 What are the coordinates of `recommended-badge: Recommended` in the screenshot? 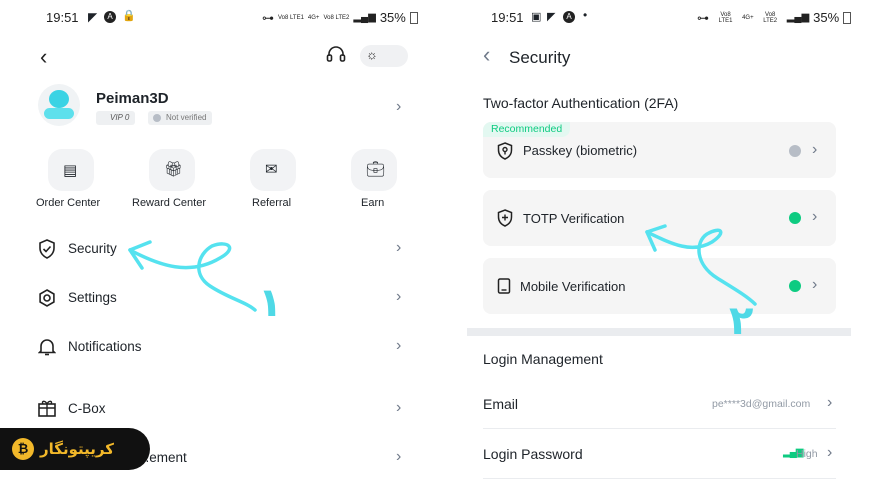 It's located at (527, 129).